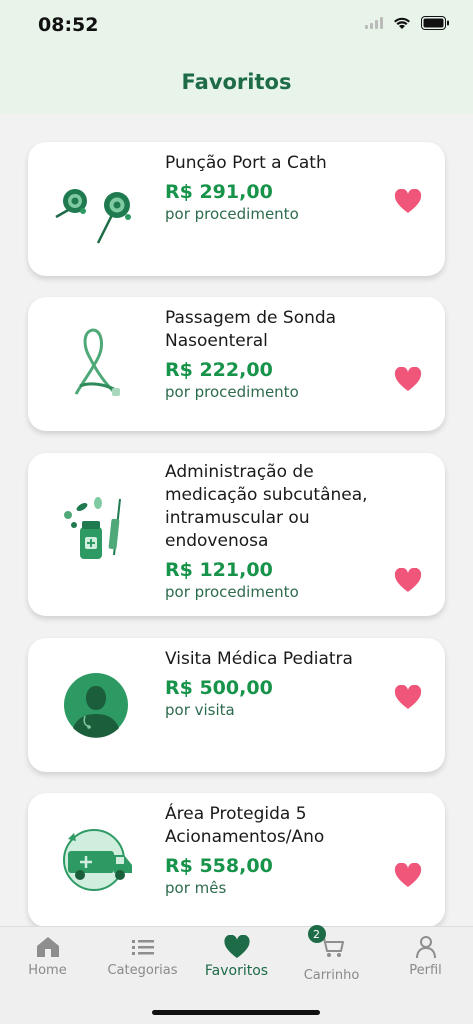 This screenshot has width=473, height=1024. Describe the element at coordinates (259, 659) in the screenshot. I see `service-name: Visita Médica Pediatra` at that location.